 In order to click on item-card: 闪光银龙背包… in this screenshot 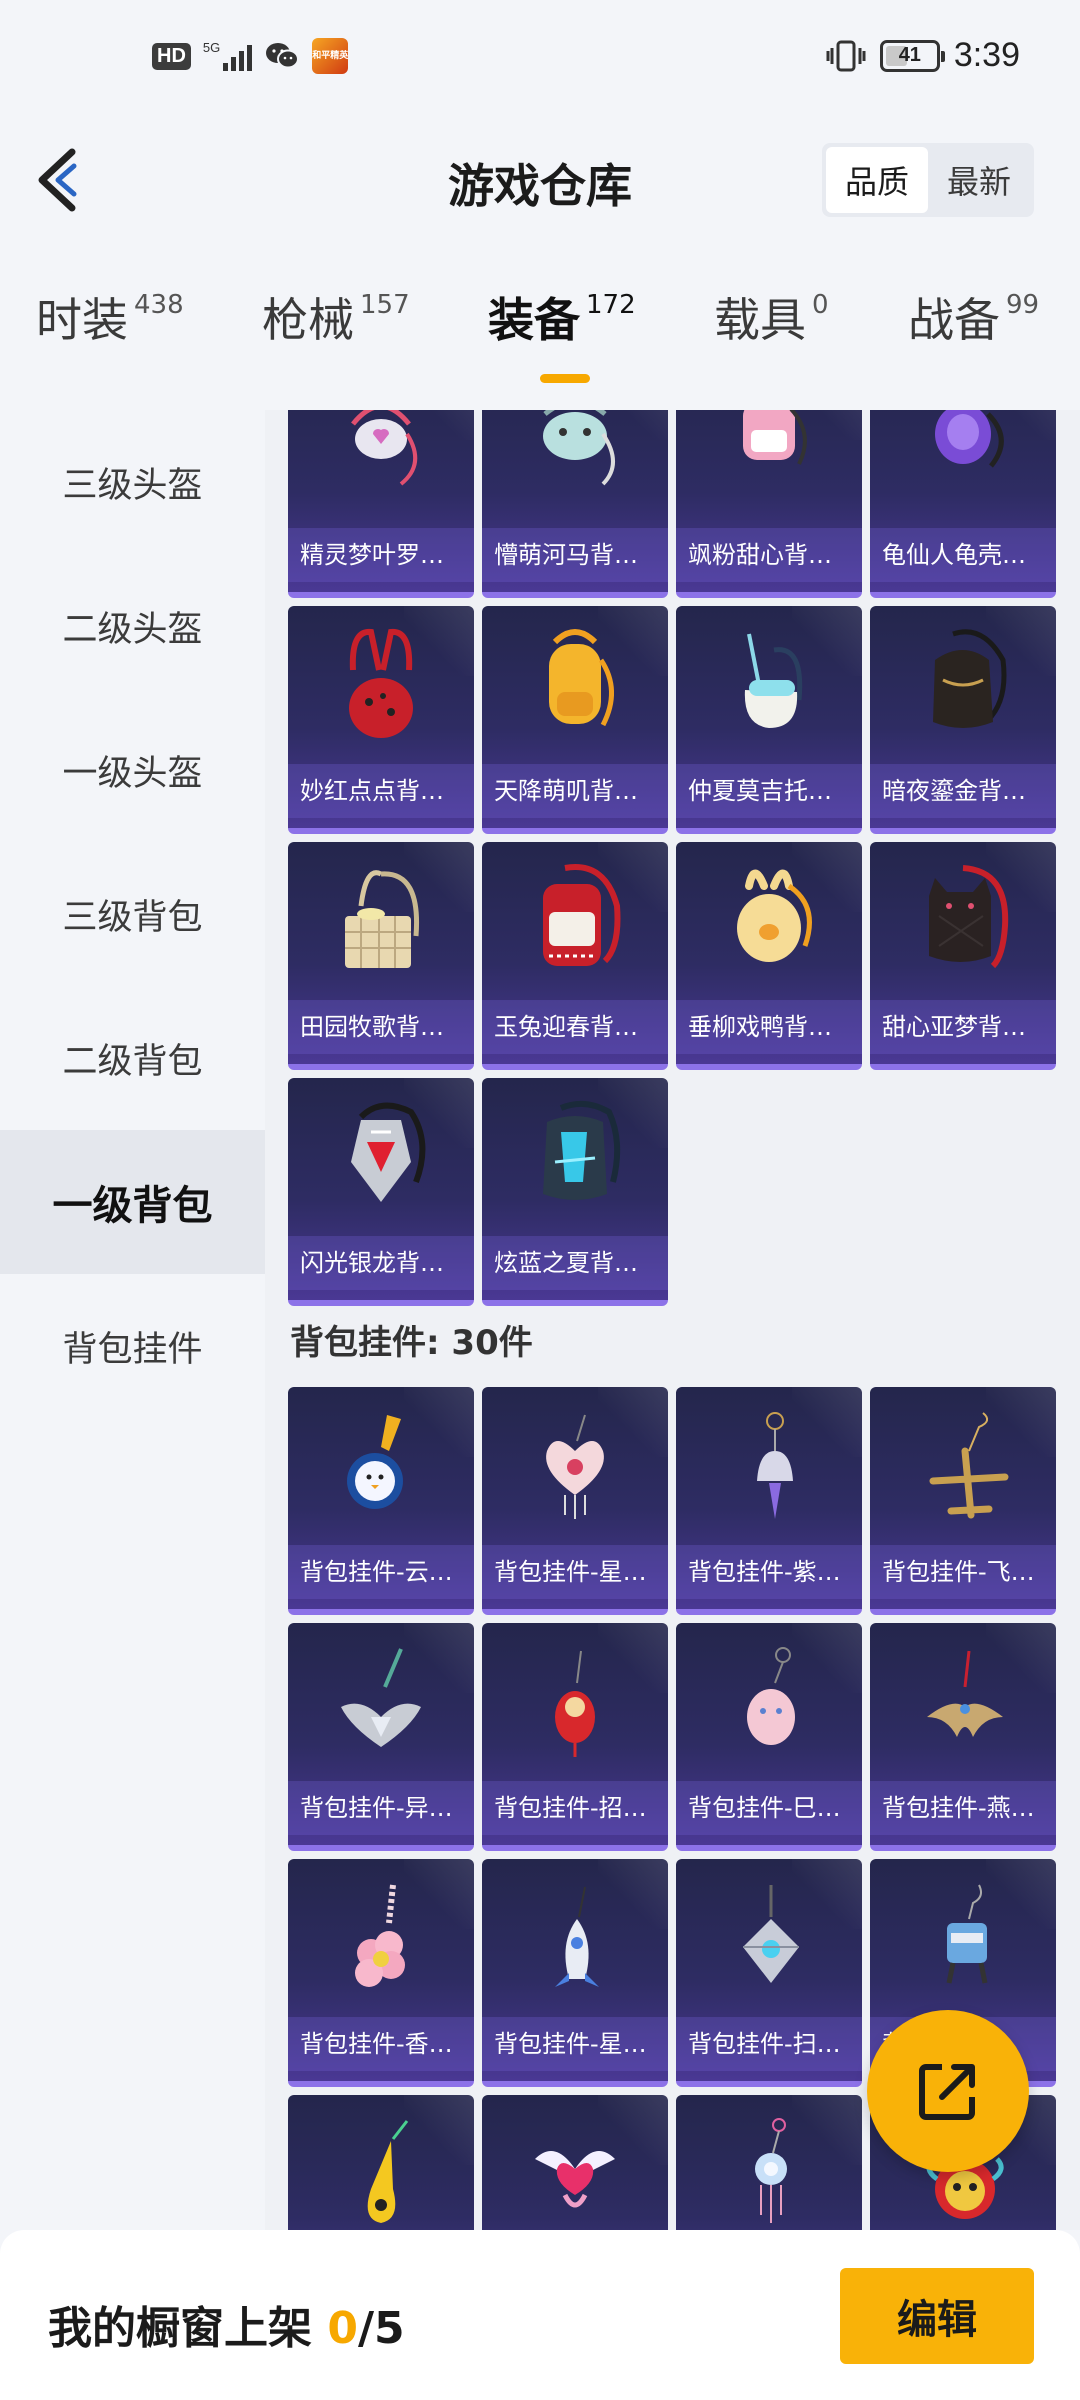, I will do `click(381, 1192)`.